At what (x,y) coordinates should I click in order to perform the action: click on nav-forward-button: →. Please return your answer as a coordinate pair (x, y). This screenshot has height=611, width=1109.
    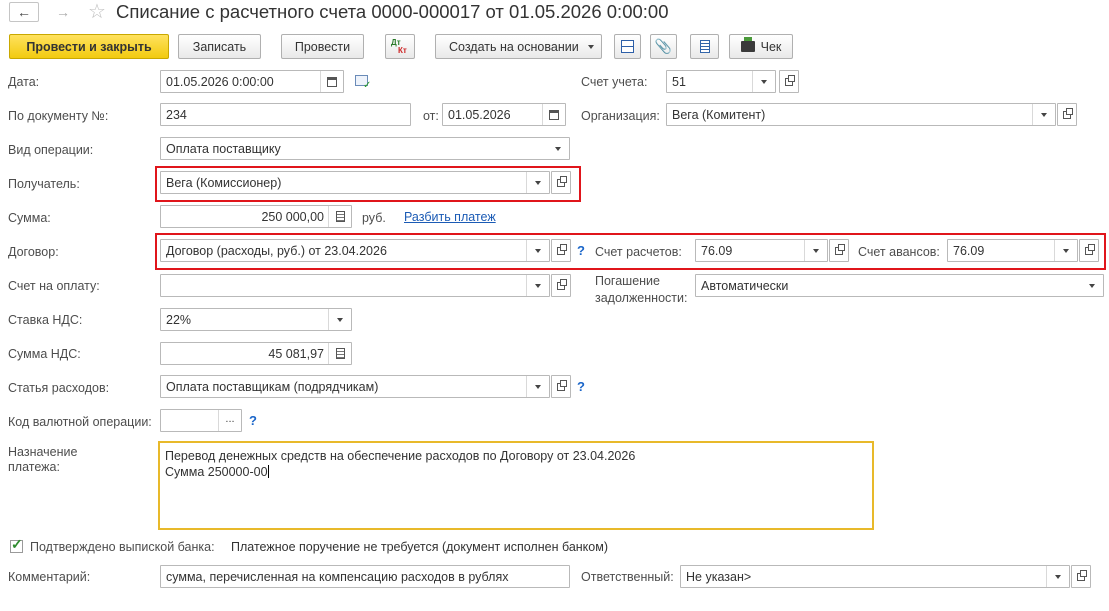
    Looking at the image, I should click on (63, 12).